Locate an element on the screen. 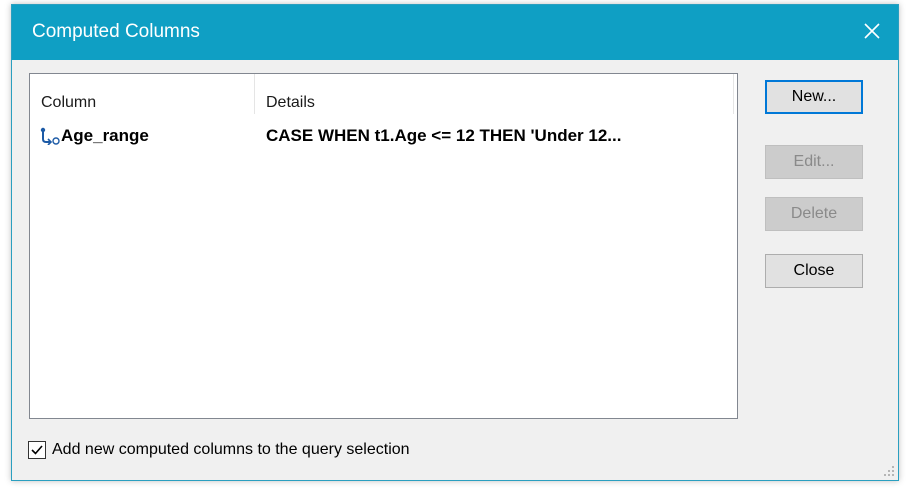 Image resolution: width=909 pixels, height=488 pixels. title-bar: Computed Columns is located at coordinates (455, 32).